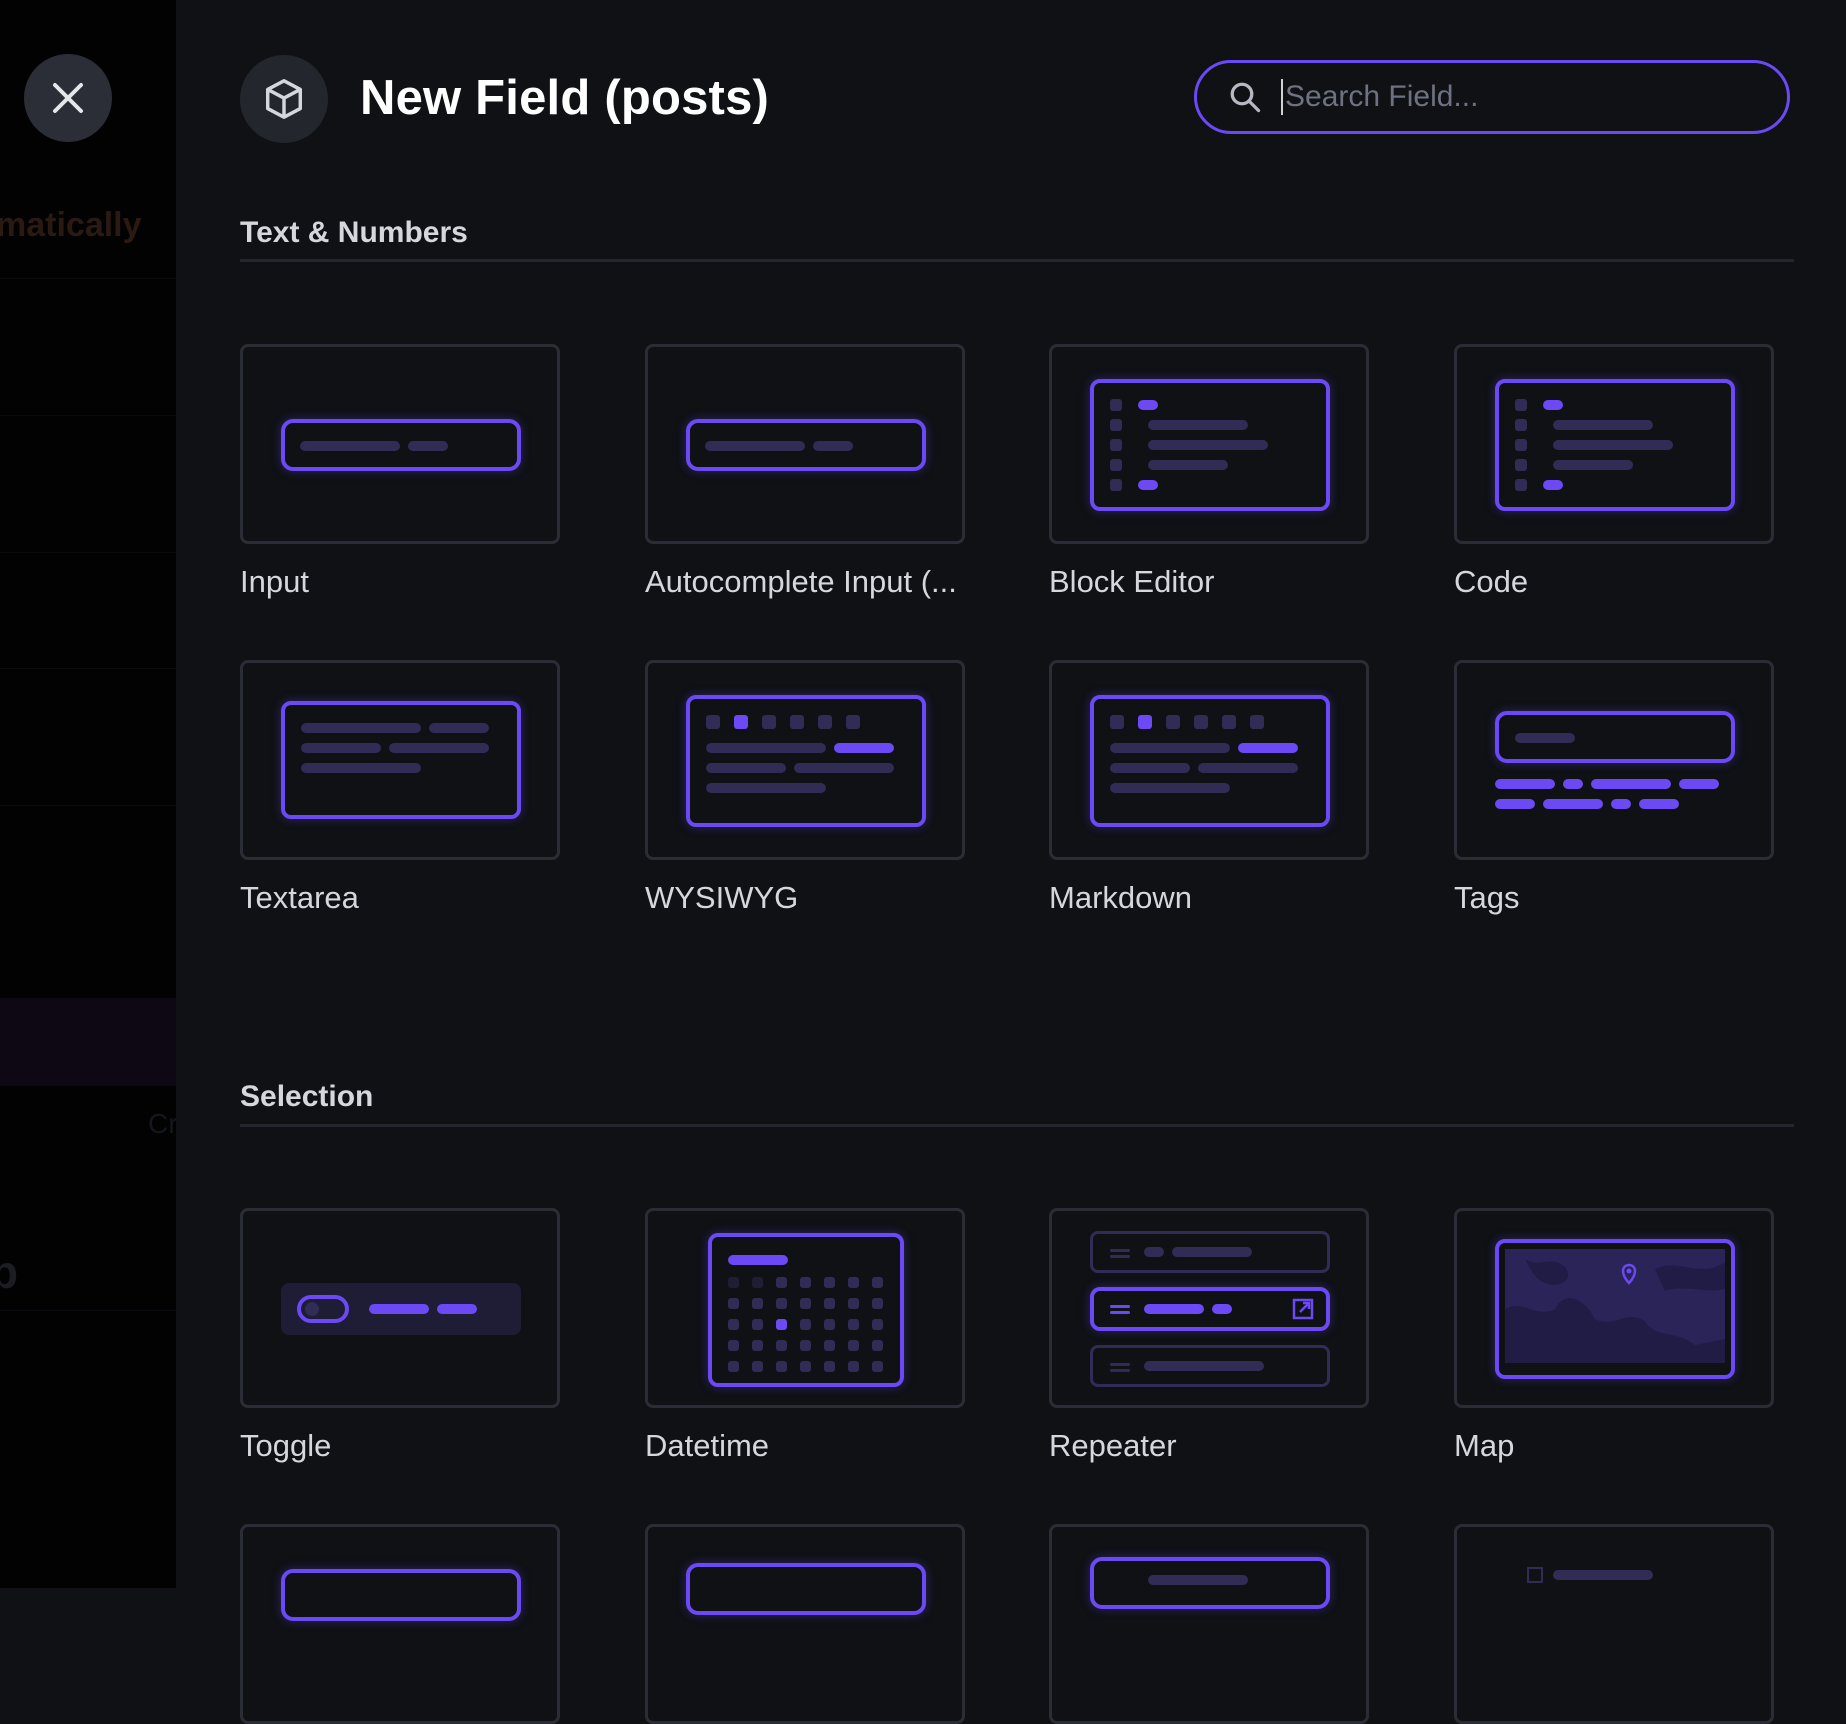  I want to click on page-title: New Field (posts), so click(565, 98).